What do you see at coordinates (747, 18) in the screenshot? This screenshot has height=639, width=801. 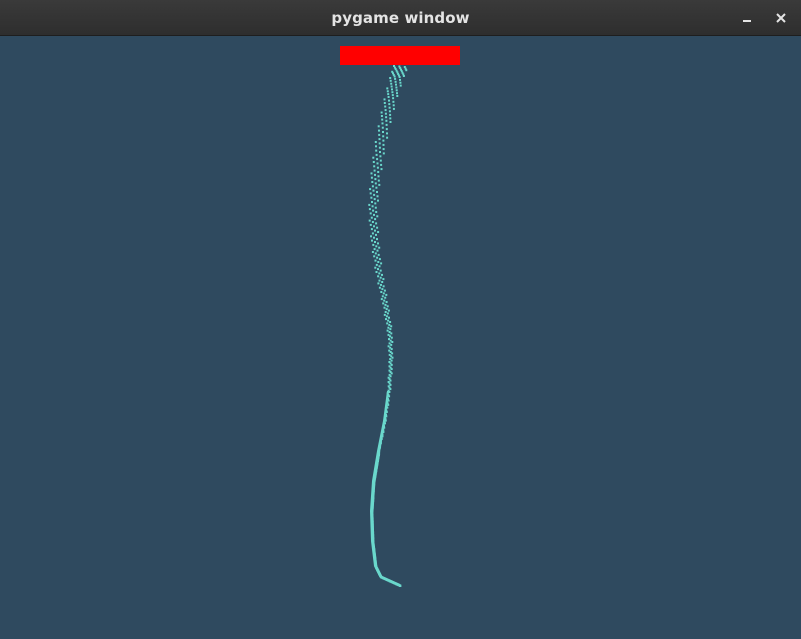 I see `minimize-button` at bounding box center [747, 18].